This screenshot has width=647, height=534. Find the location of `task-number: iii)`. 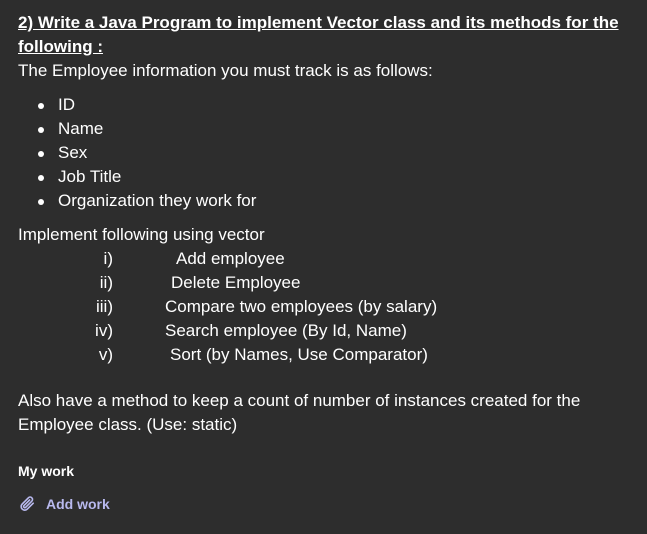

task-number: iii) is located at coordinates (104, 306).